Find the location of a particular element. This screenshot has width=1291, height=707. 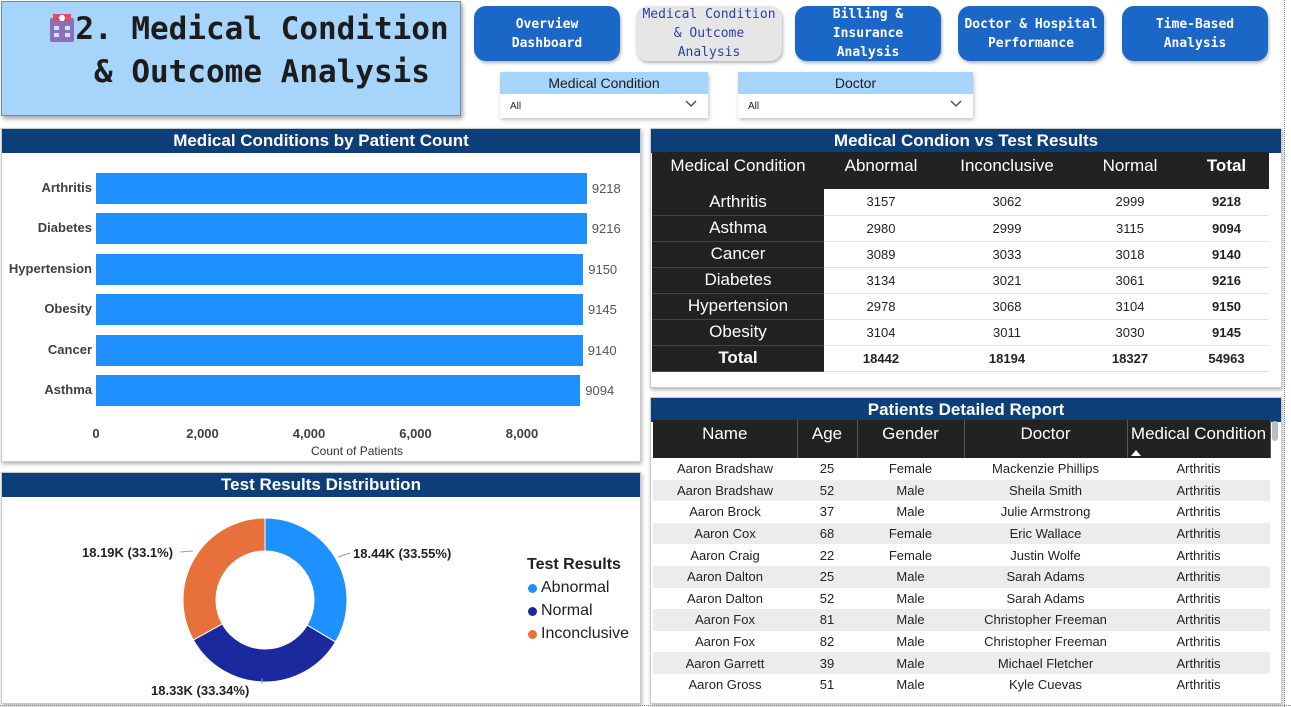

patients-scrollbar is located at coordinates (1275, 431).